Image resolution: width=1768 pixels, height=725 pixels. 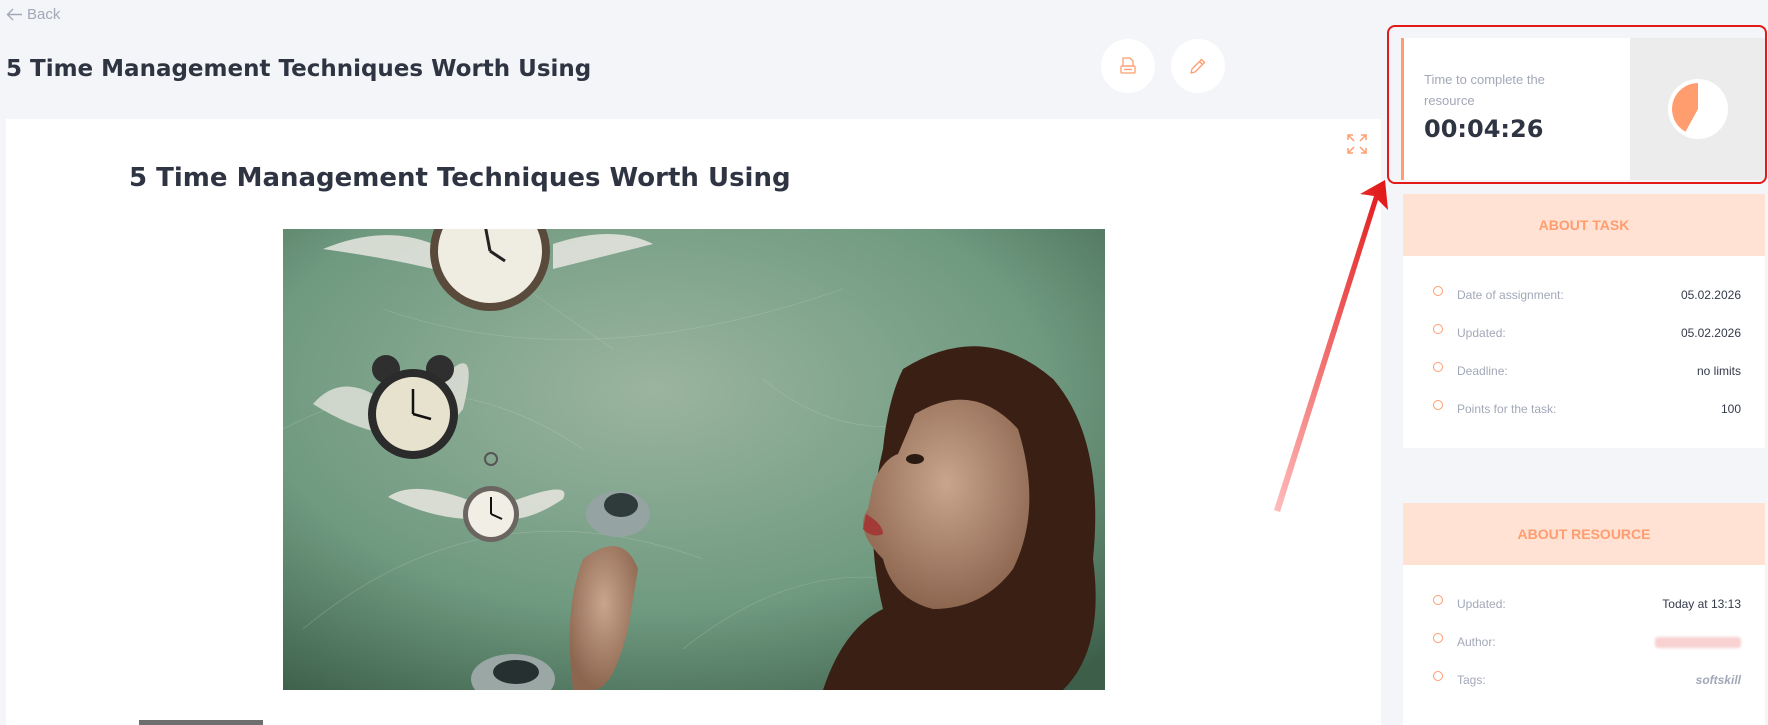 What do you see at coordinates (1584, 295) in the screenshot?
I see `task-info-row: Date of assignment: 05.02.2026` at bounding box center [1584, 295].